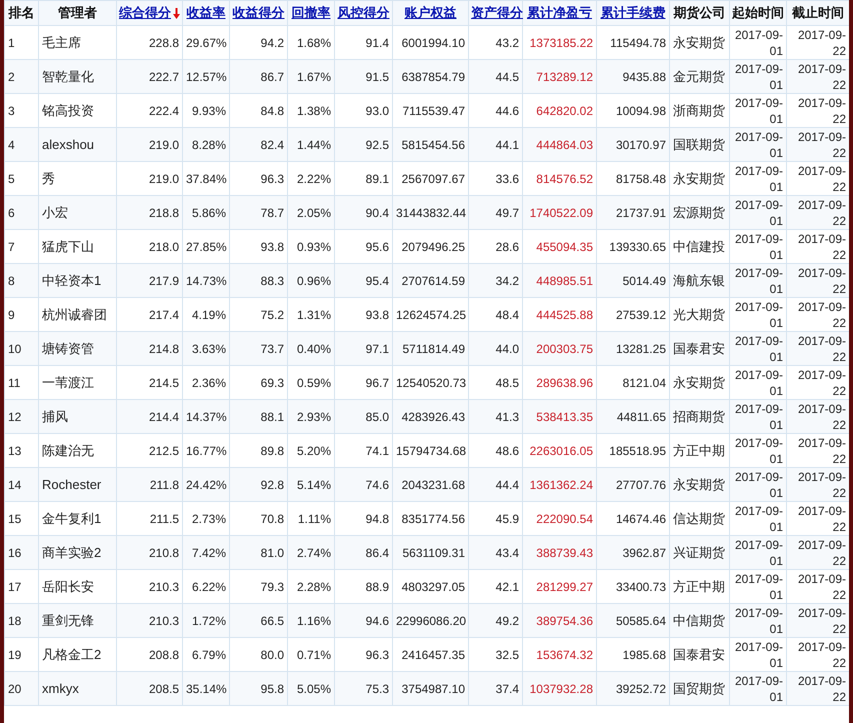 The height and width of the screenshot is (723, 853). I want to click on score-cell: 95.8, so click(259, 689).